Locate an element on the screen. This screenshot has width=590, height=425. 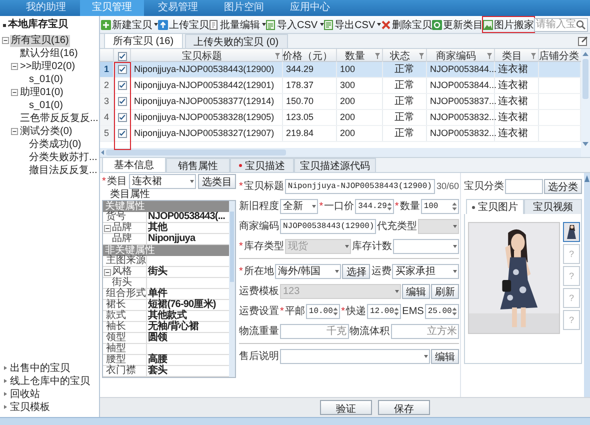
table-row: 2 Niponjjuya-NJOP00538442(12901) 178.37 300 正常 NJOP0053844...连衣裙 is located at coordinates (340, 86).